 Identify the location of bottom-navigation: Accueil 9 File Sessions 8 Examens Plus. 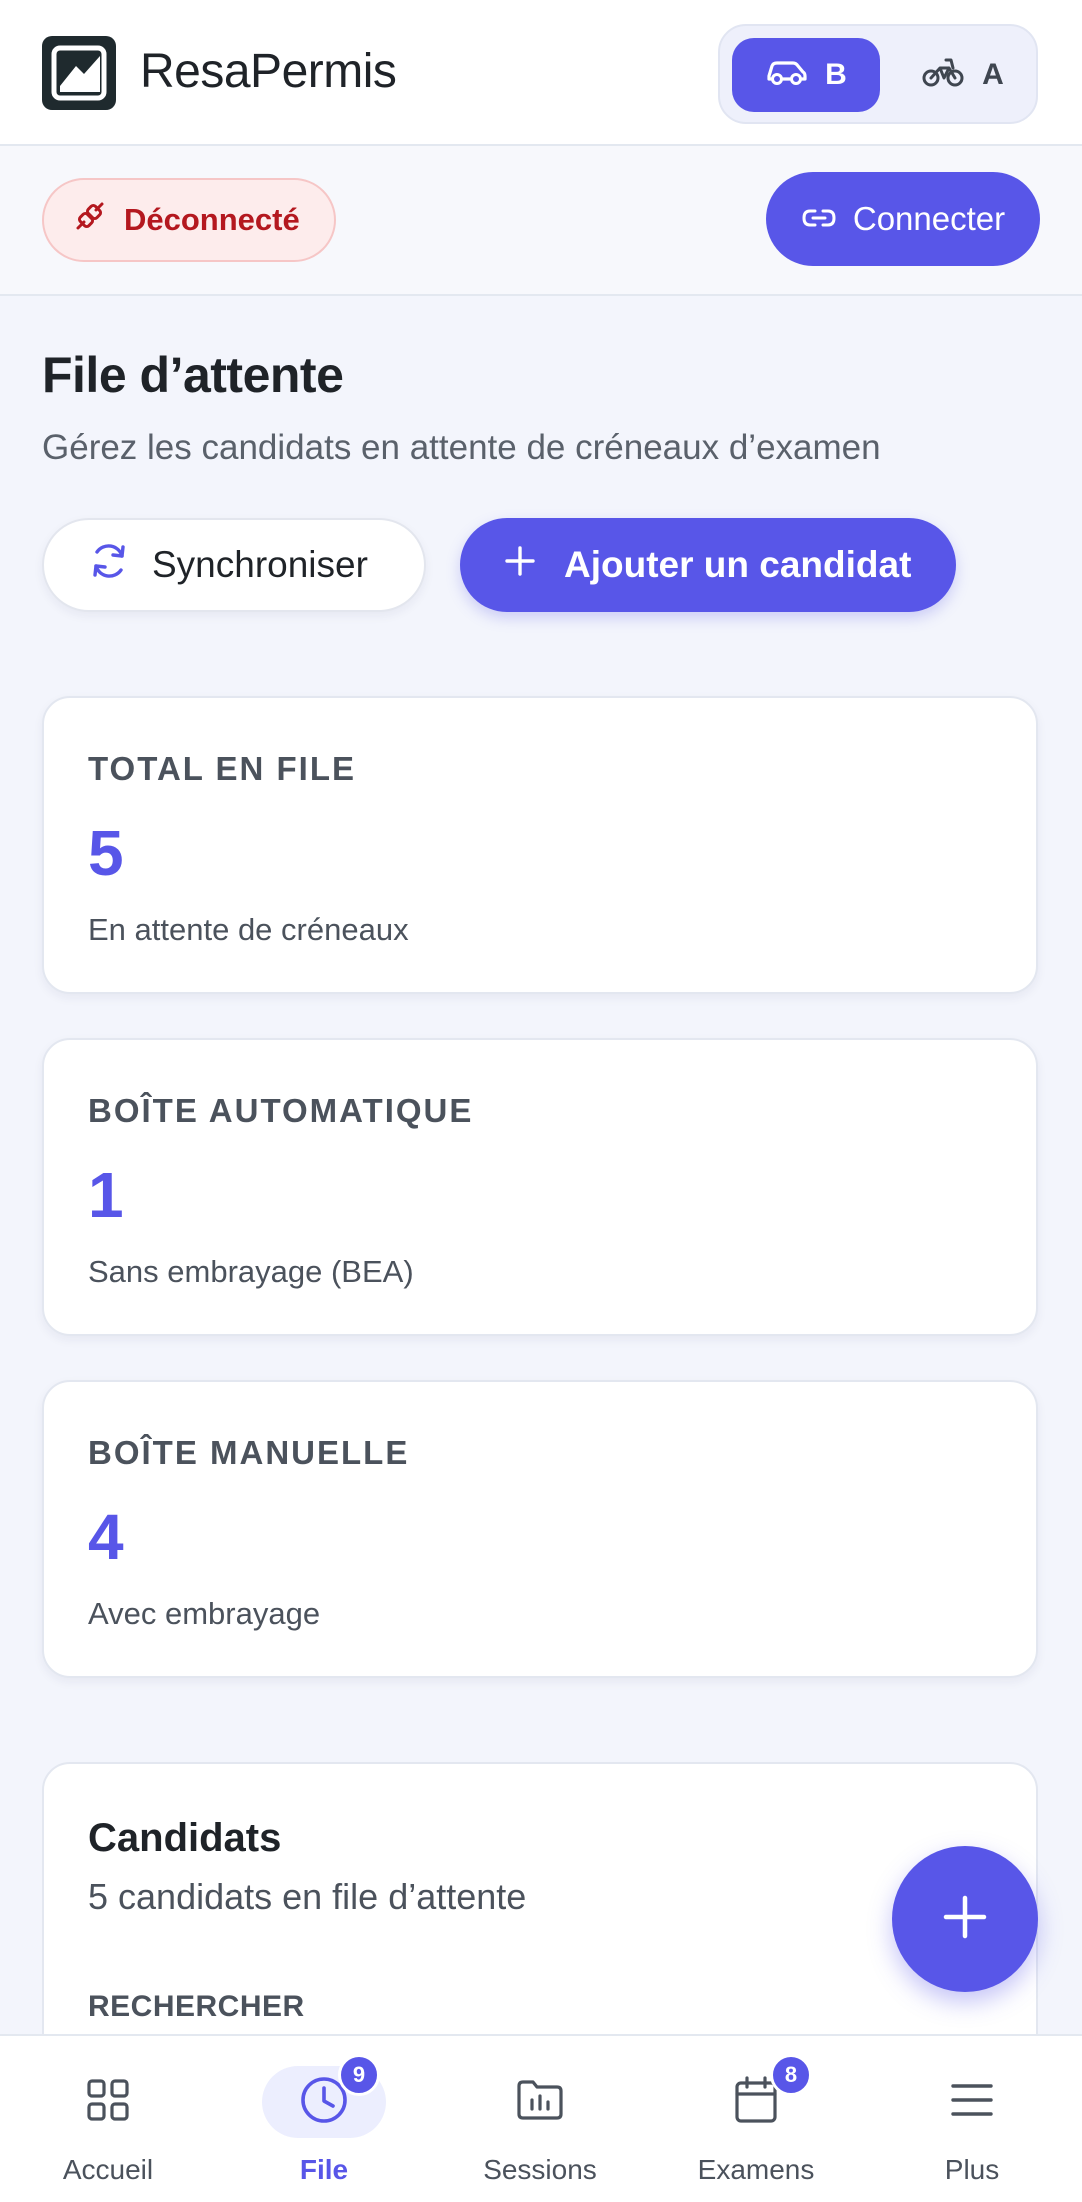
(541, 2118).